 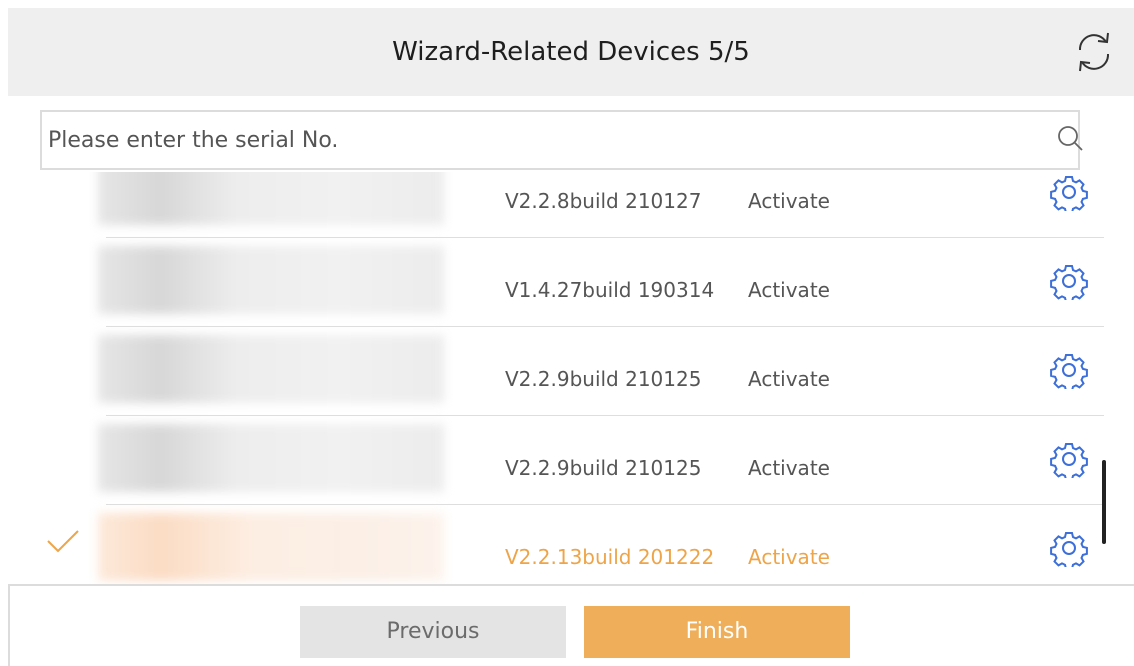 What do you see at coordinates (1094, 52) in the screenshot?
I see `refresh-icon` at bounding box center [1094, 52].